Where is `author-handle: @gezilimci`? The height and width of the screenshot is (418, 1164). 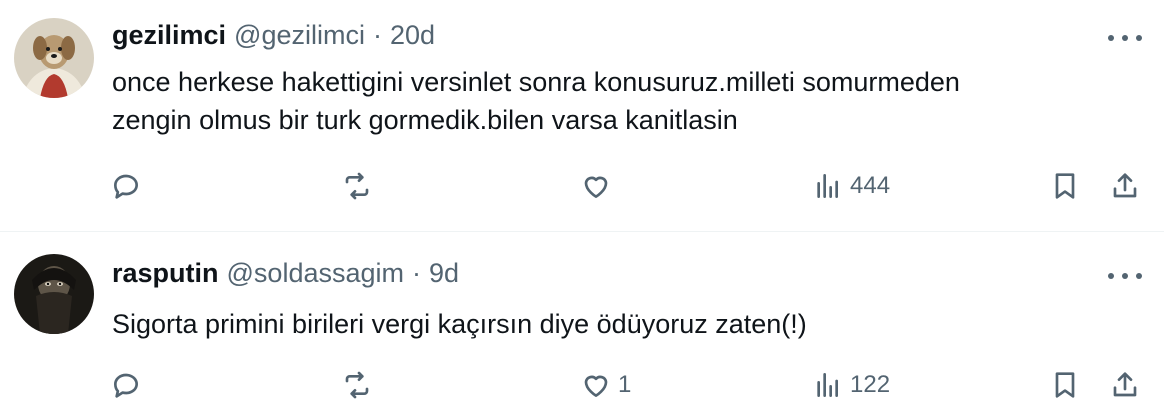 author-handle: @gezilimci is located at coordinates (299, 35).